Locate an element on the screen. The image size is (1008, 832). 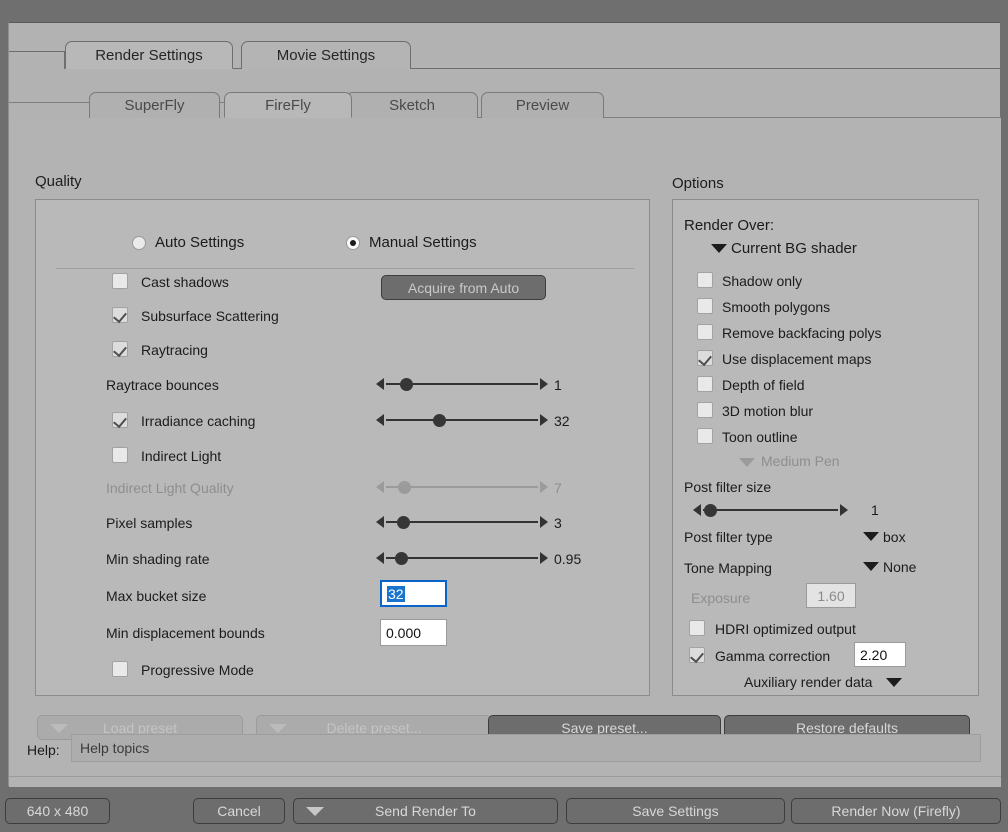
checkbox-cast-shadows-label: Cast shadows is located at coordinates (185, 282).